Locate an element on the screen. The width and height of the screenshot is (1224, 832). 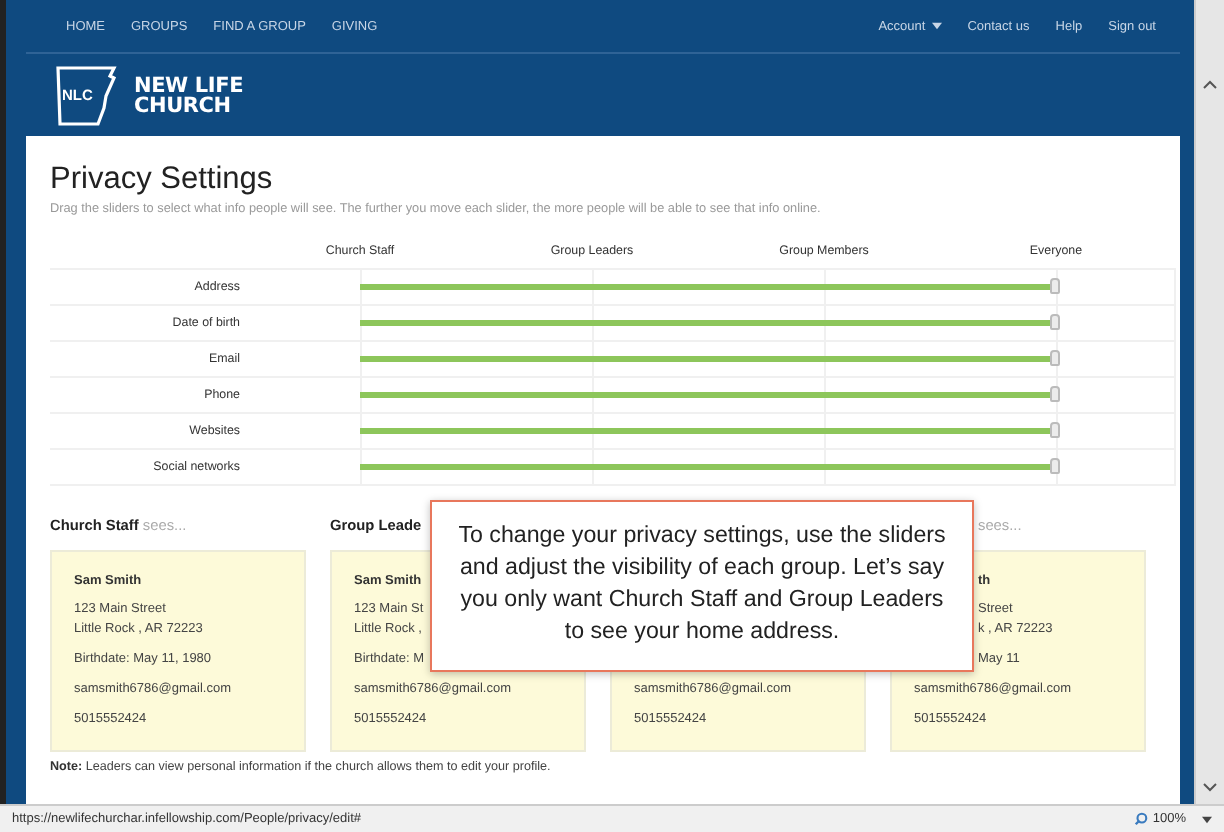
page-title: Privacy Settings is located at coordinates (162, 180).